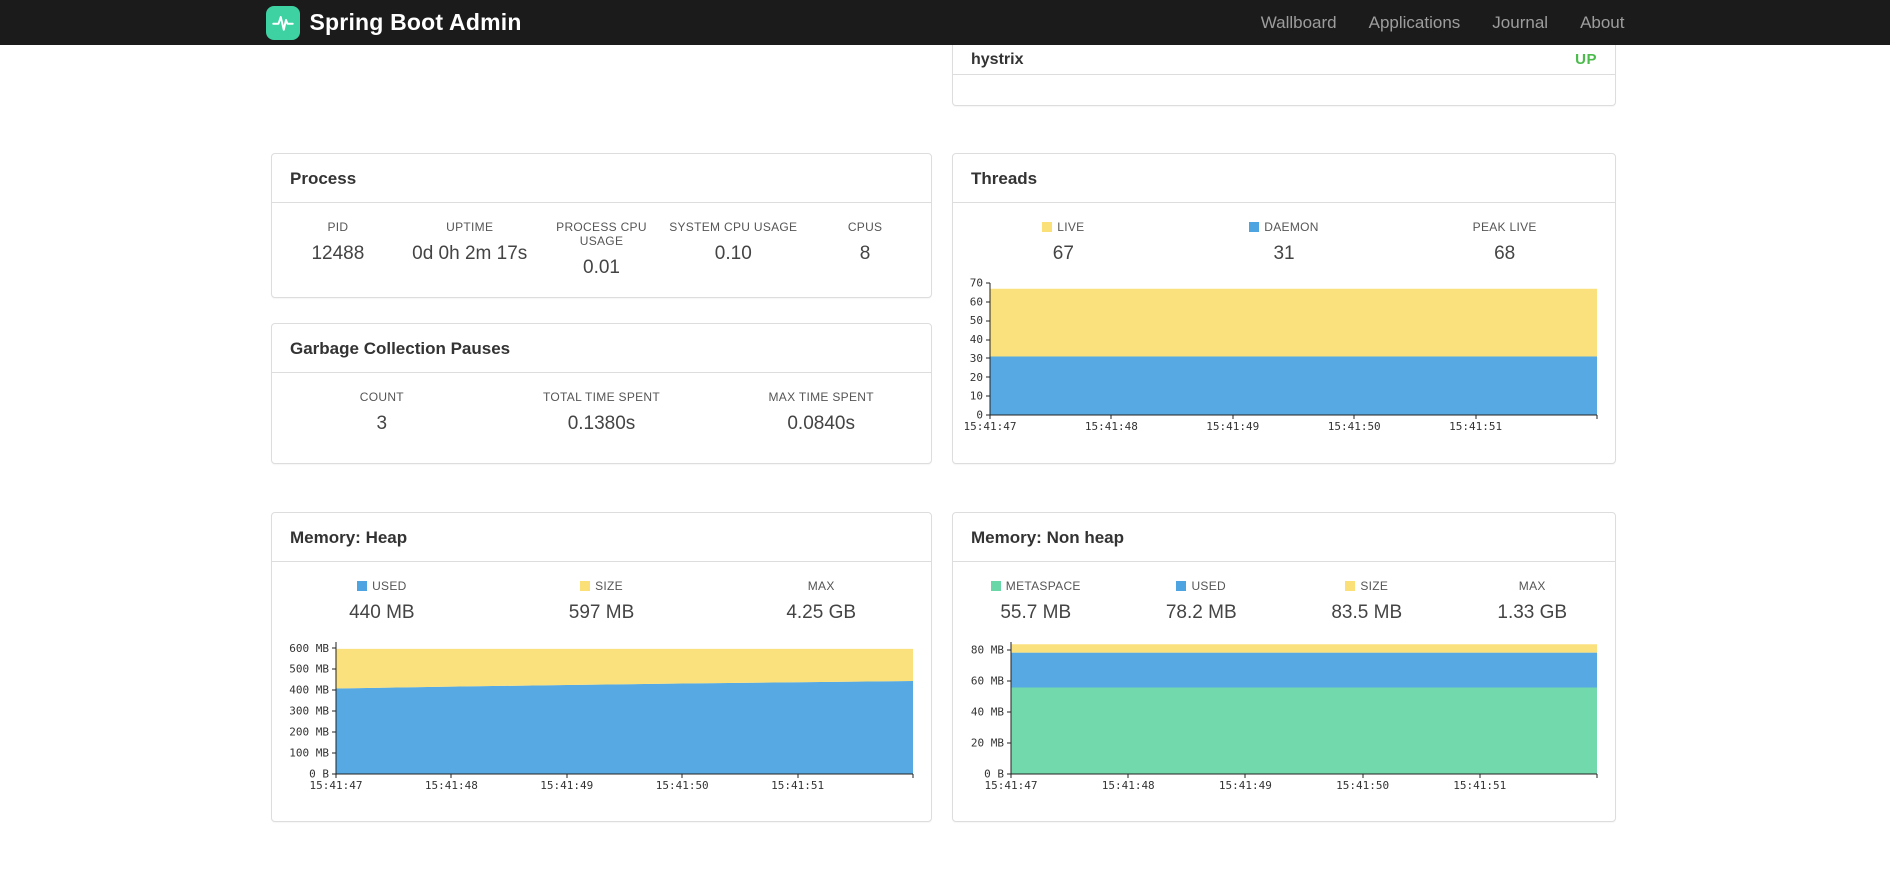  I want to click on nav-item-journal: Journal, so click(1520, 23).